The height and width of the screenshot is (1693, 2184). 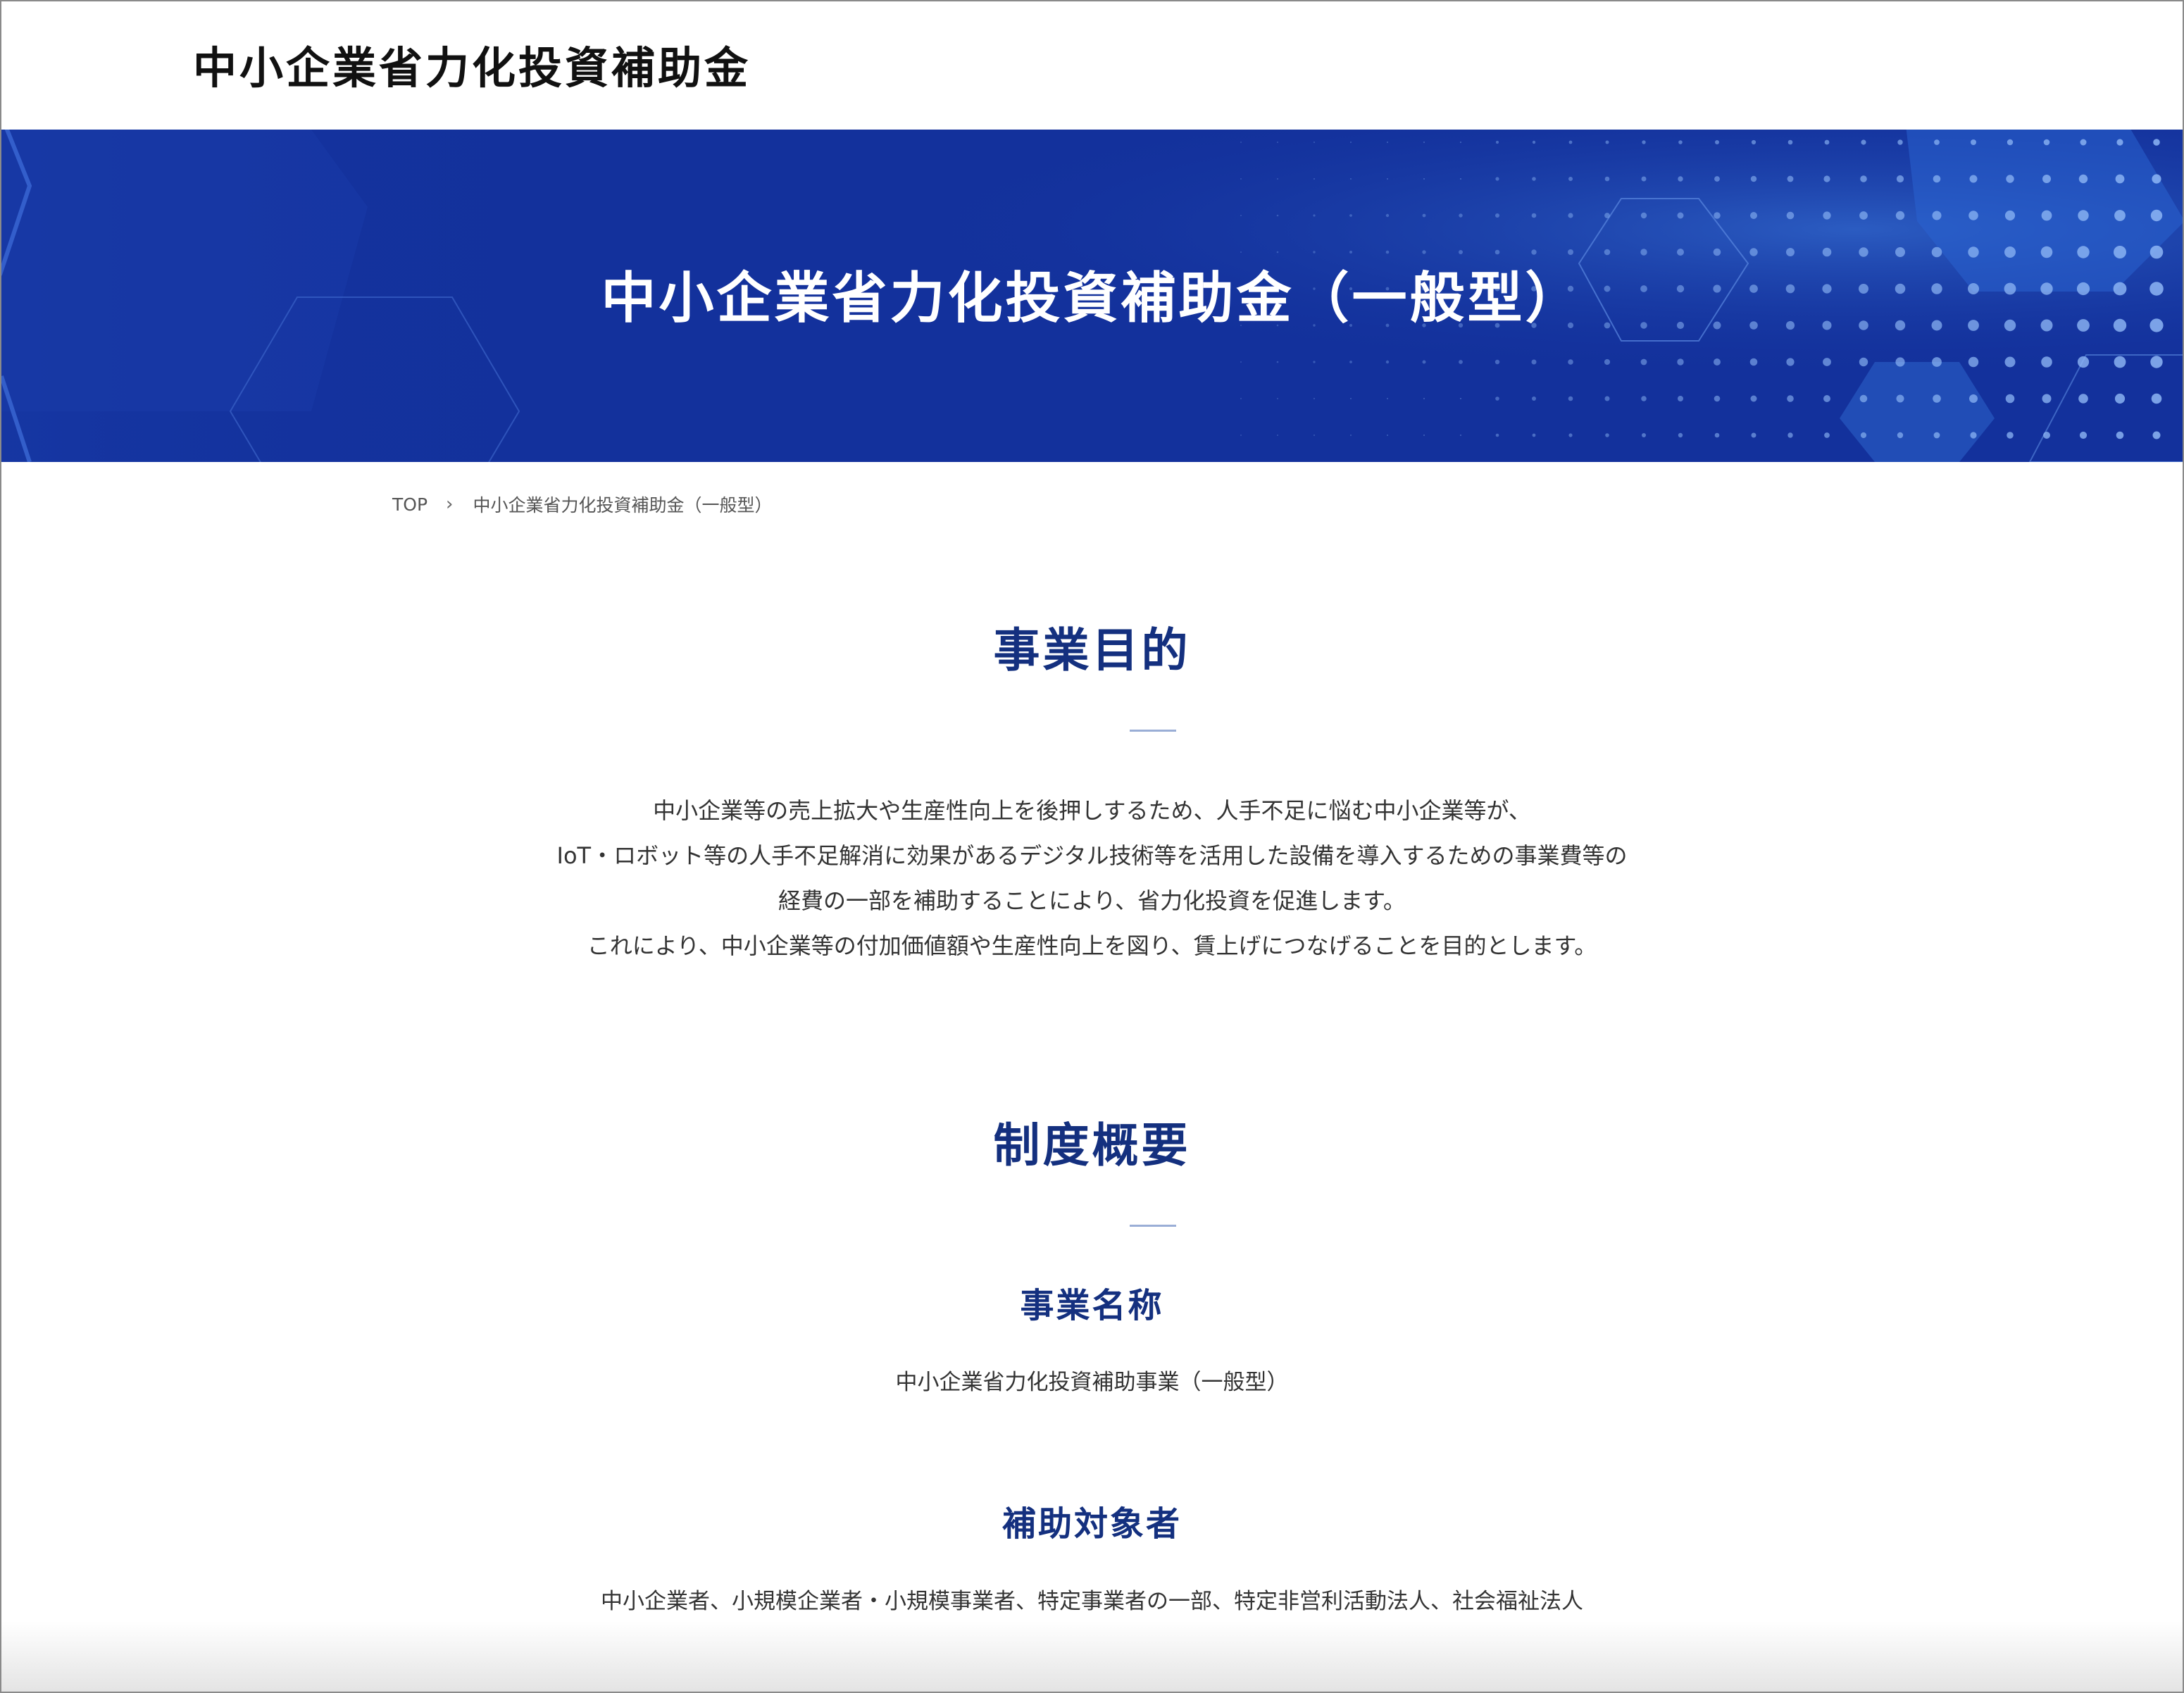 What do you see at coordinates (1092, 900) in the screenshot?
I see `purpose-line-3: 経費の一部を補助することにより、省力化投資を促進します。` at bounding box center [1092, 900].